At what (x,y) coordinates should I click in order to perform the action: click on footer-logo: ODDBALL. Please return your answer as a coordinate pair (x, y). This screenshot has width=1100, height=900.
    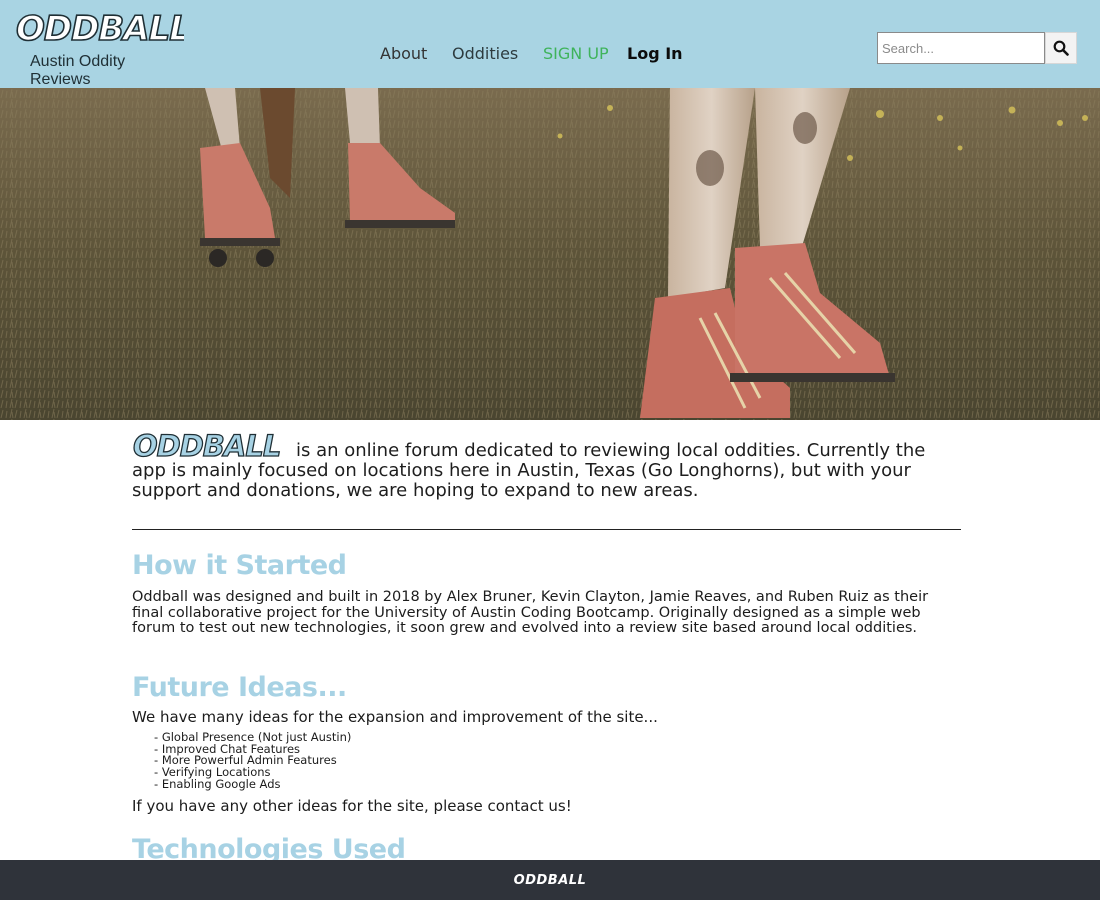
    Looking at the image, I should click on (550, 880).